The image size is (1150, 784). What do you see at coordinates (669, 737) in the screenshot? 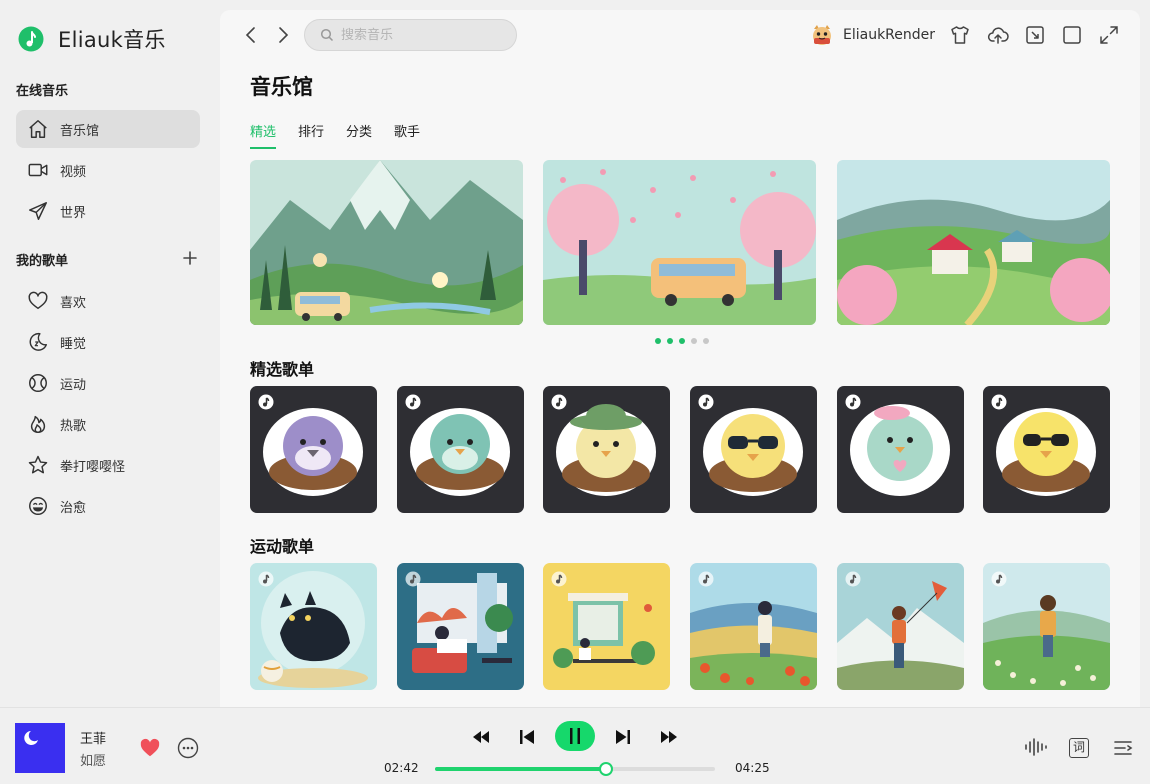
I see `fast-forward-icon` at bounding box center [669, 737].